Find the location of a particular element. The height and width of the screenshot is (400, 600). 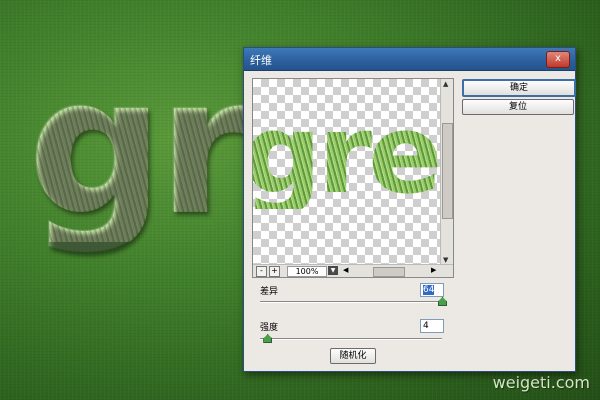

zoom-dropdown-icon: ▼ is located at coordinates (333, 270).